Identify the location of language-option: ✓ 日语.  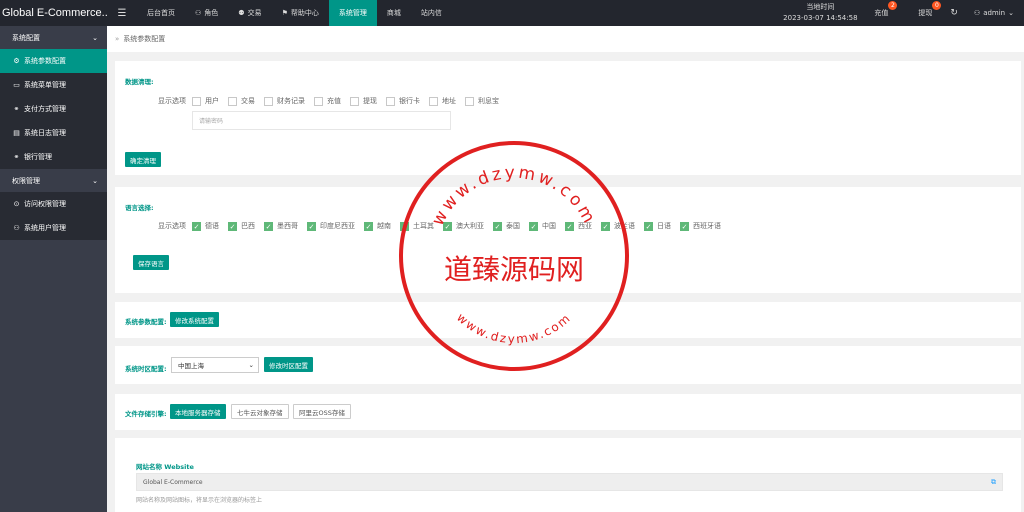
(657, 226).